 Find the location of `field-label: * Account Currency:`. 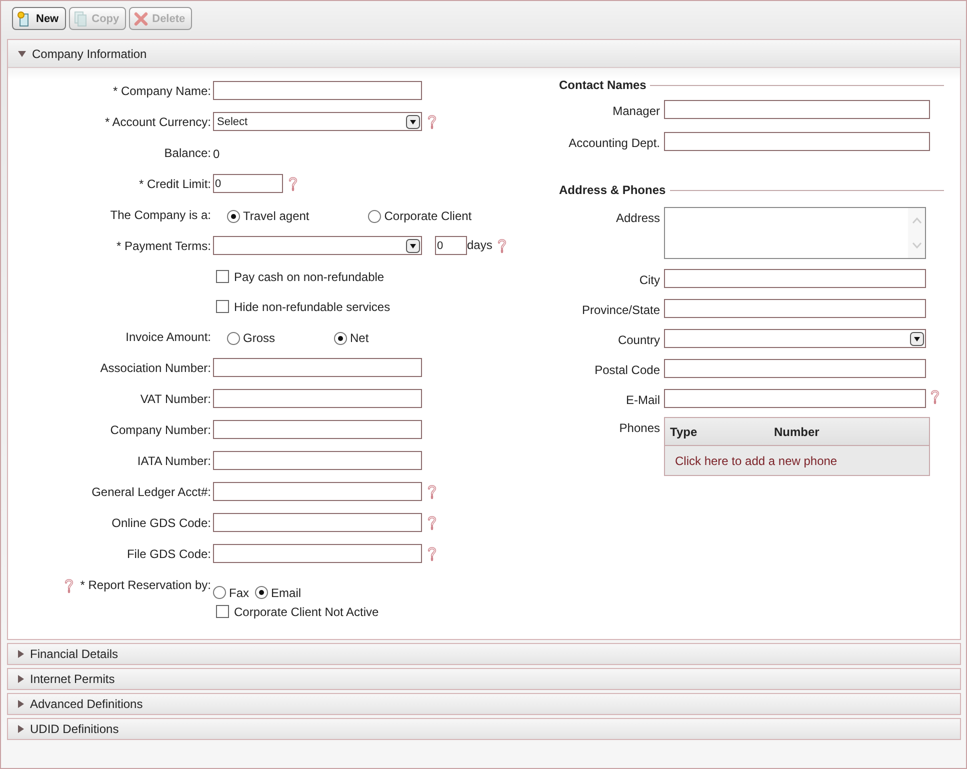

field-label: * Account Currency: is located at coordinates (157, 122).